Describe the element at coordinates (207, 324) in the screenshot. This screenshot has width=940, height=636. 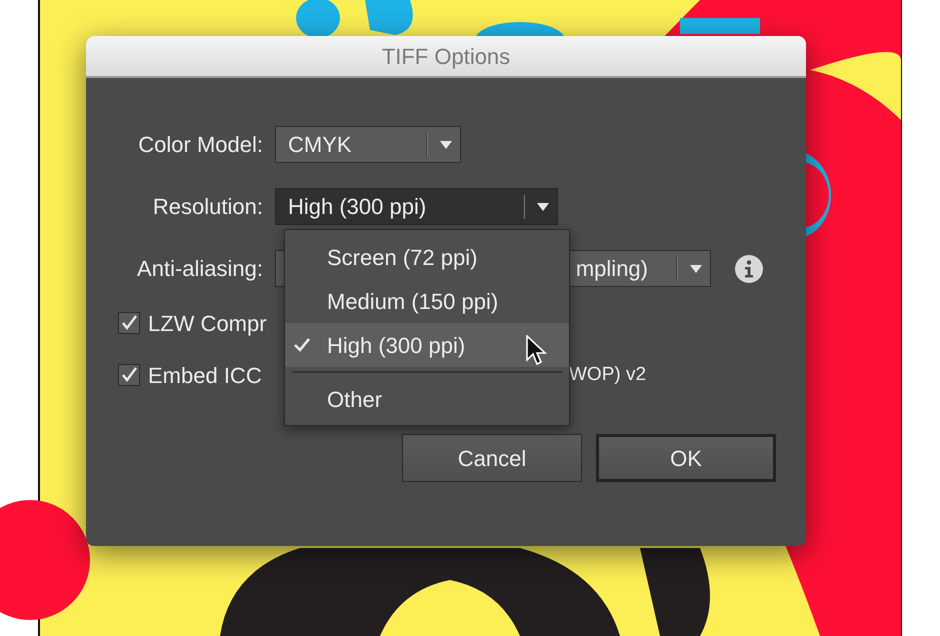
I see `checkbox-label: LZW Compr` at that location.